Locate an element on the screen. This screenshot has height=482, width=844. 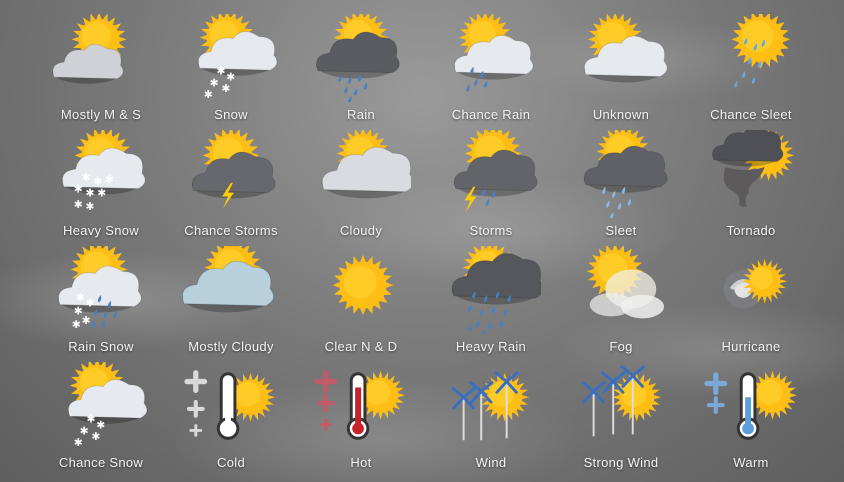
icon-label: Heavy Rain is located at coordinates (491, 346).